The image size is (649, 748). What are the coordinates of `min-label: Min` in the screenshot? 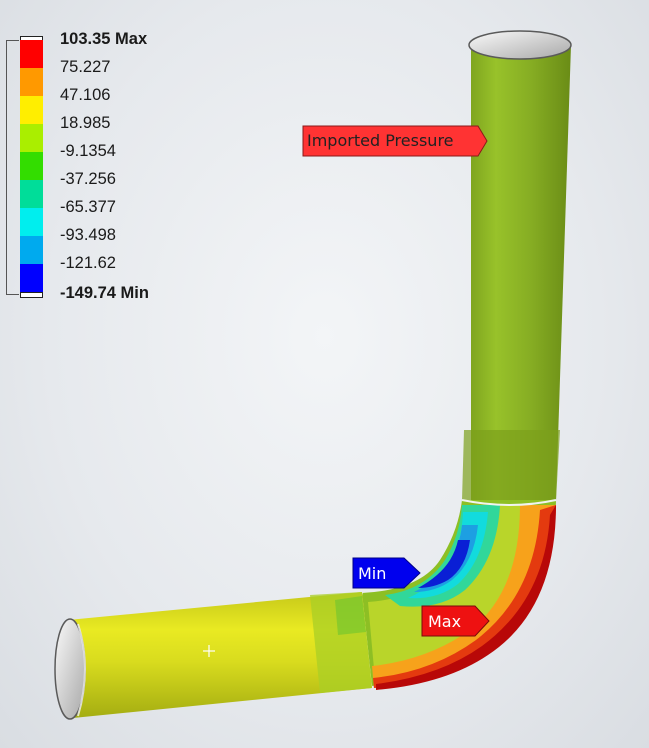 It's located at (372, 573).